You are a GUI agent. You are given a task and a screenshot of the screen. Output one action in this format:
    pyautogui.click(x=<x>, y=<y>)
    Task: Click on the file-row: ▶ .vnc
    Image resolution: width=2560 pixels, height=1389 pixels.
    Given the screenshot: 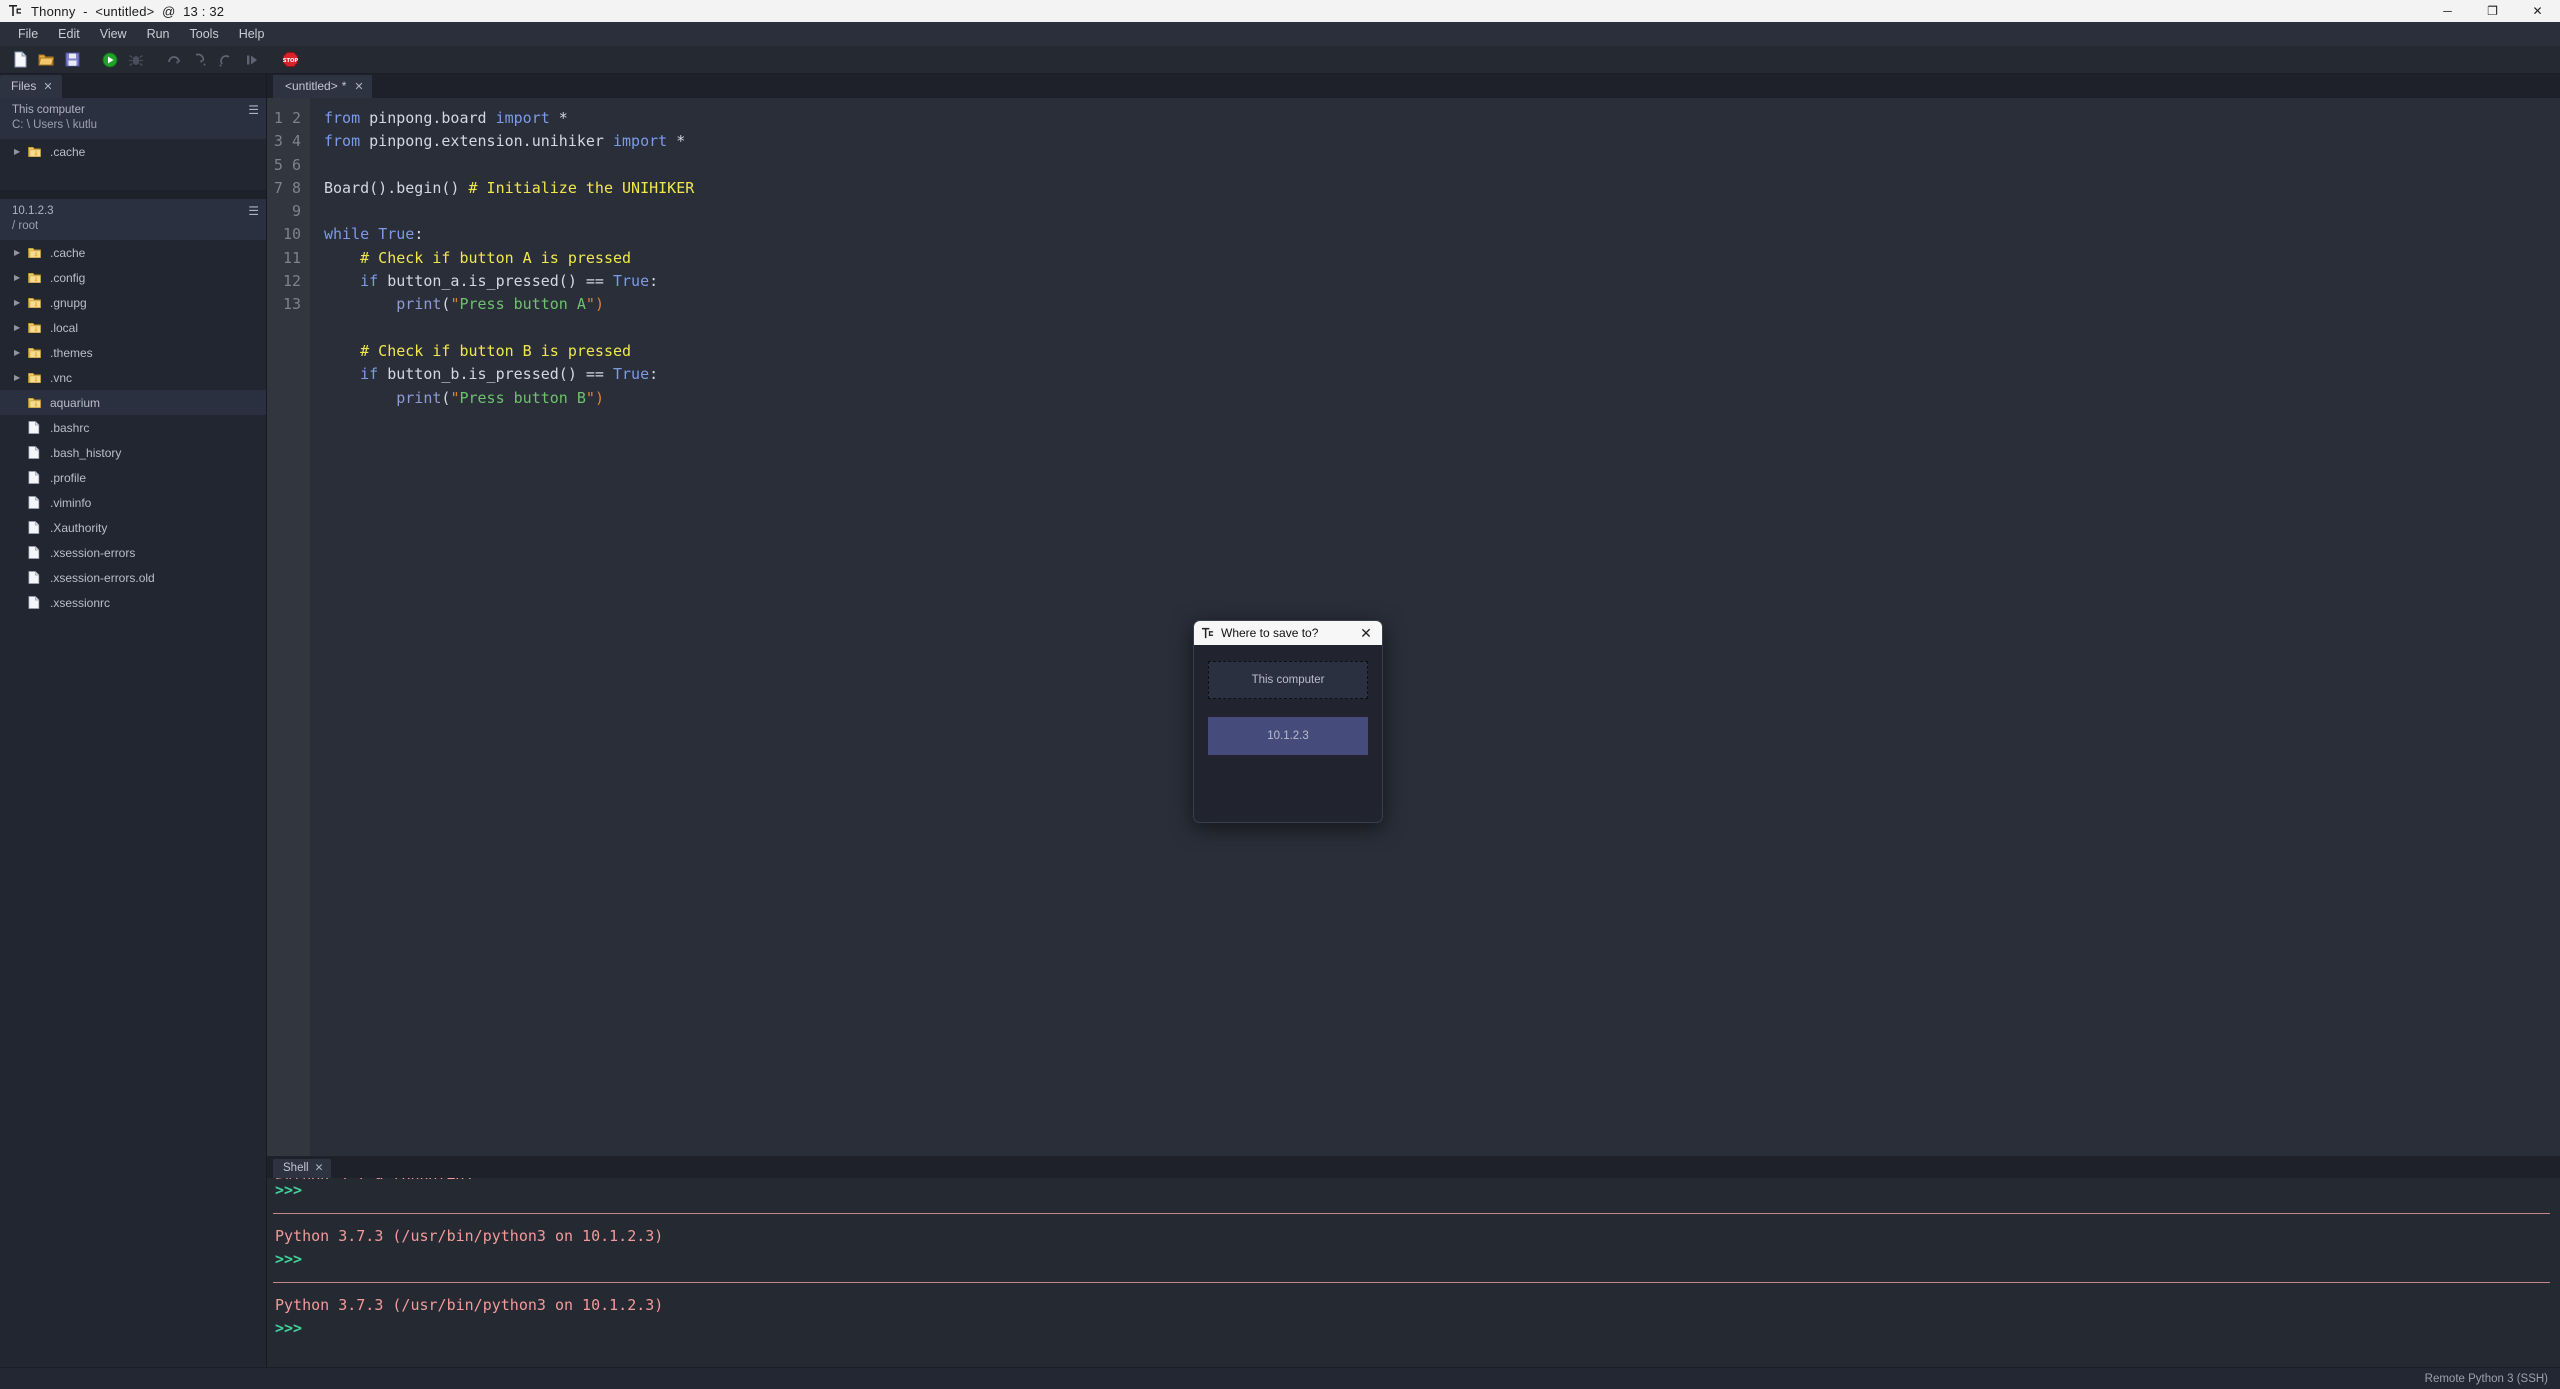 What is the action you would take?
    pyautogui.click(x=133, y=377)
    